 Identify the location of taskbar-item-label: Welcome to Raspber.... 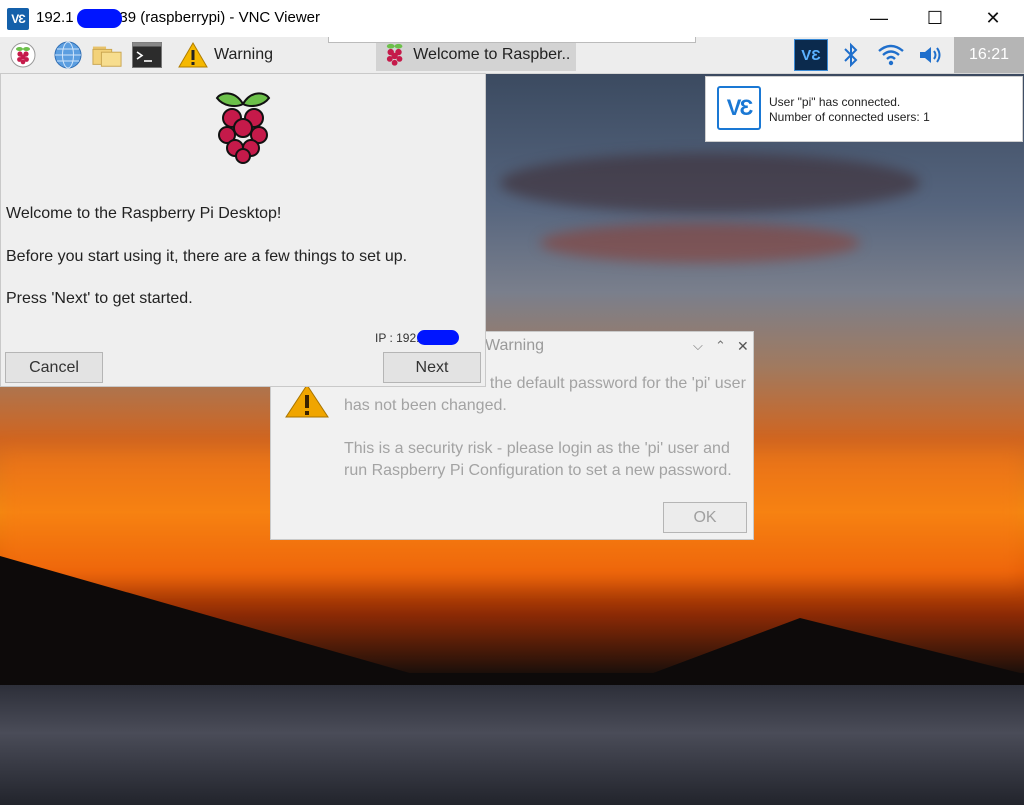
(491, 54).